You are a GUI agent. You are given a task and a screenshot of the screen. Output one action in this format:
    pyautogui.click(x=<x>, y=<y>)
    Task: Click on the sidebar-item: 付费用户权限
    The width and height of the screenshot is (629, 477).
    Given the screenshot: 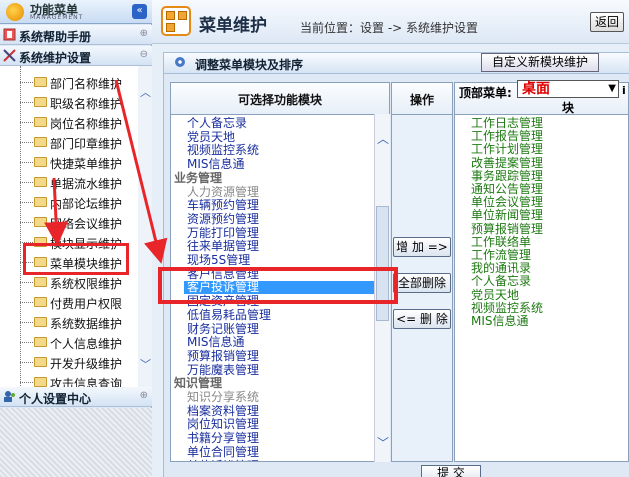 What is the action you would take?
    pyautogui.click(x=79, y=302)
    